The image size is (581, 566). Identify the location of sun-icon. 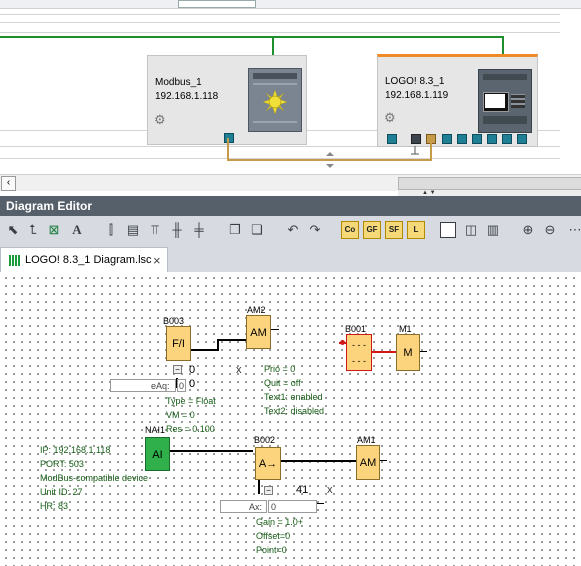
(275, 102).